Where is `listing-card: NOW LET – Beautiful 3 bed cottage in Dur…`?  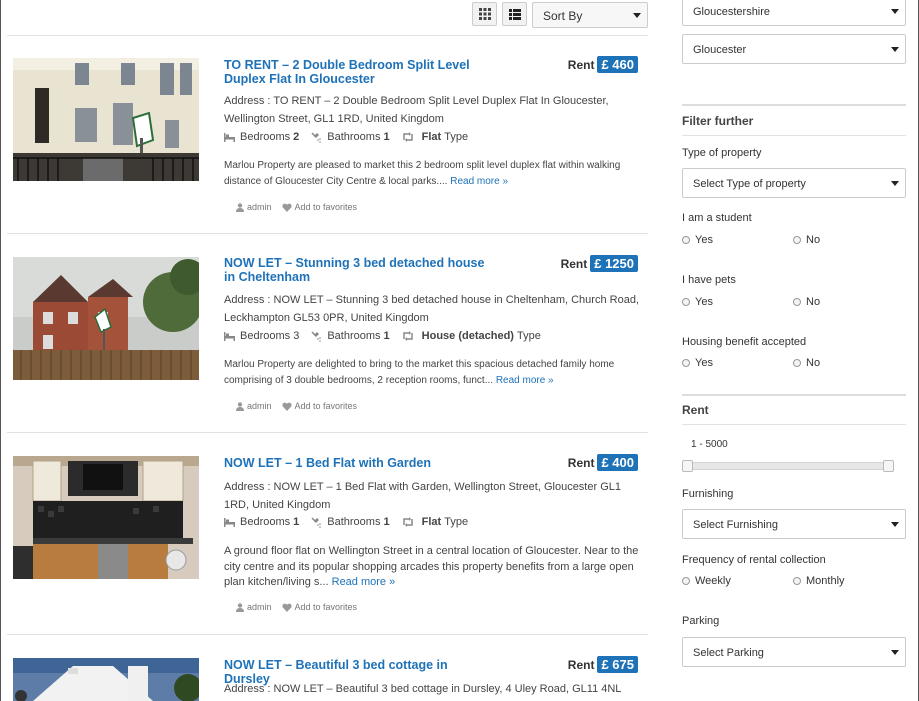 listing-card: NOW LET – Beautiful 3 bed cottage in Dur… is located at coordinates (330, 678).